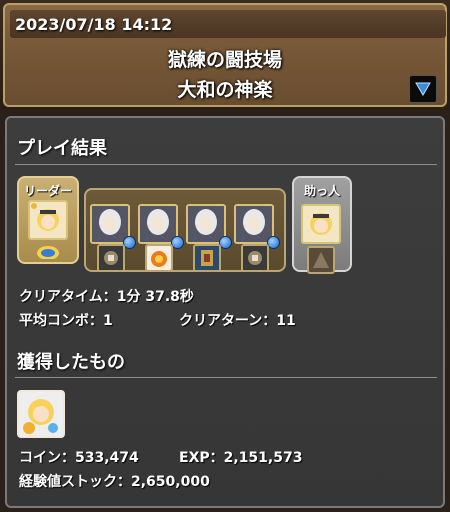  I want to click on fire-creature-icon, so click(159, 258).